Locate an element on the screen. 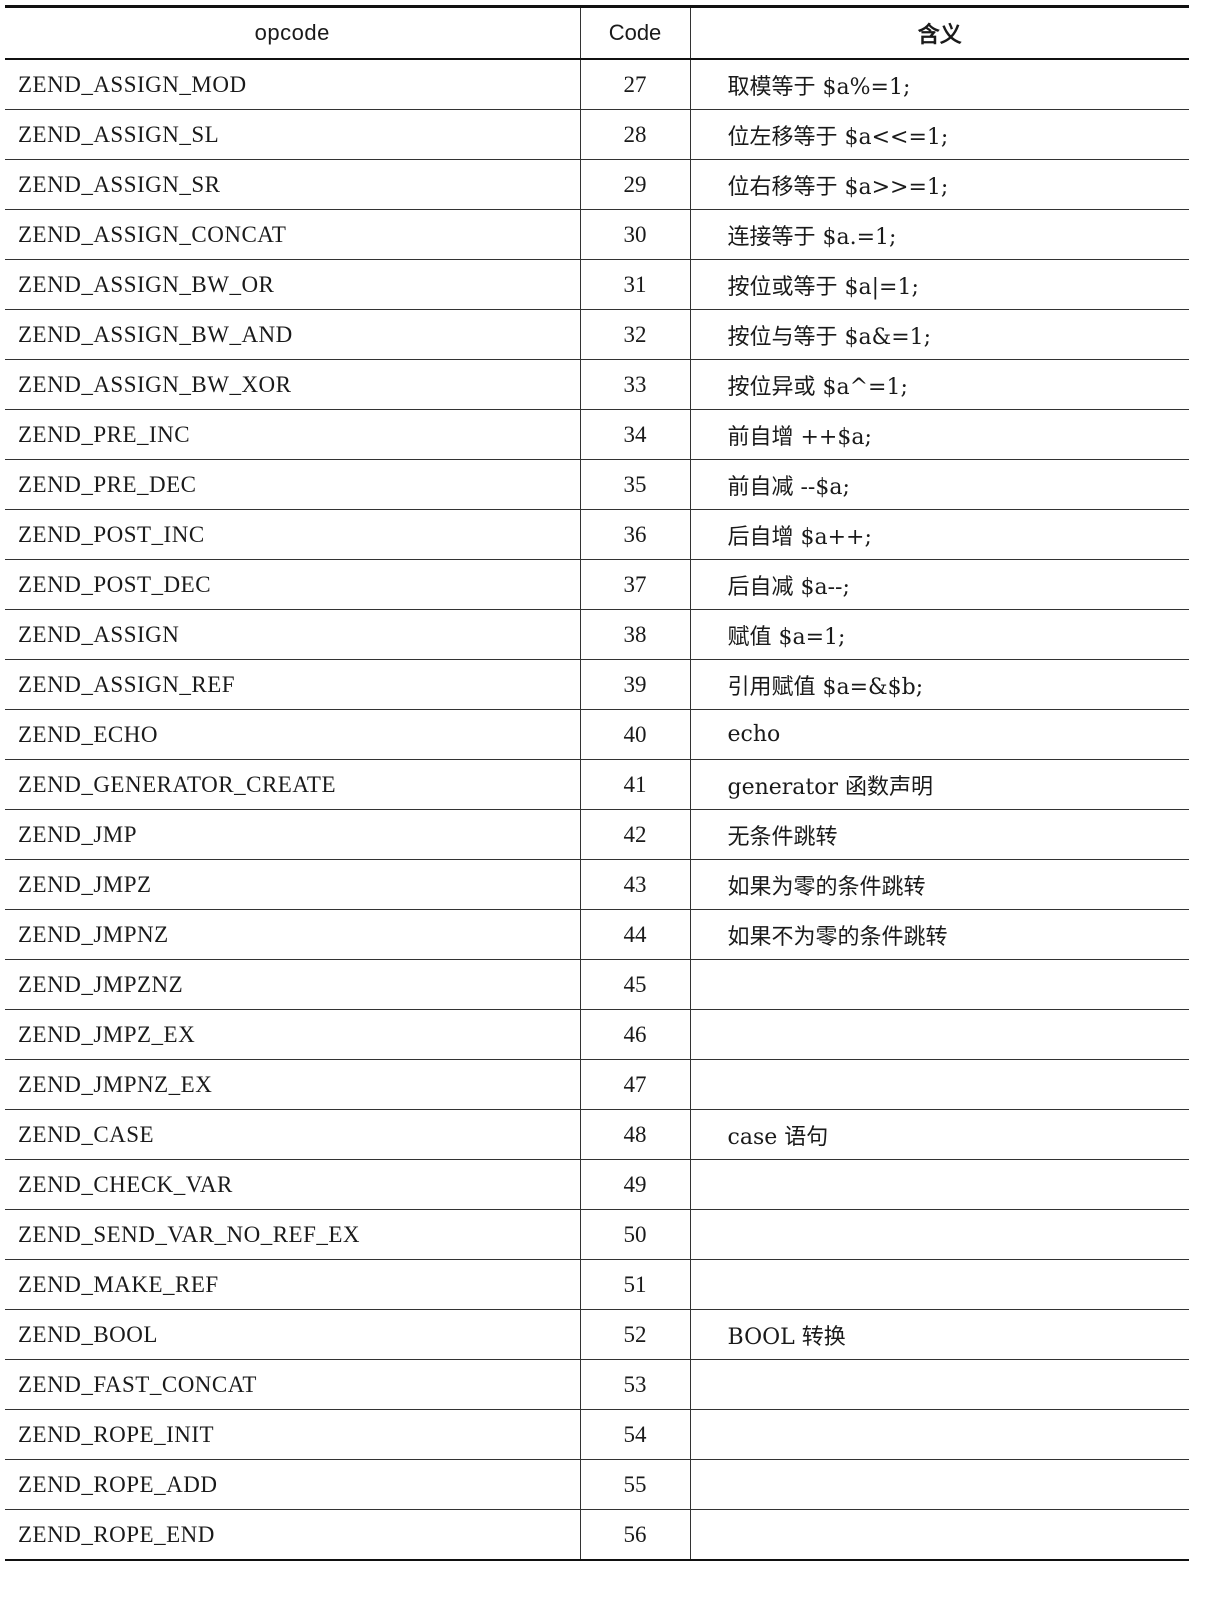  table-row: ZEND_BOOL 52 BOOL 转换 is located at coordinates (597, 1334).